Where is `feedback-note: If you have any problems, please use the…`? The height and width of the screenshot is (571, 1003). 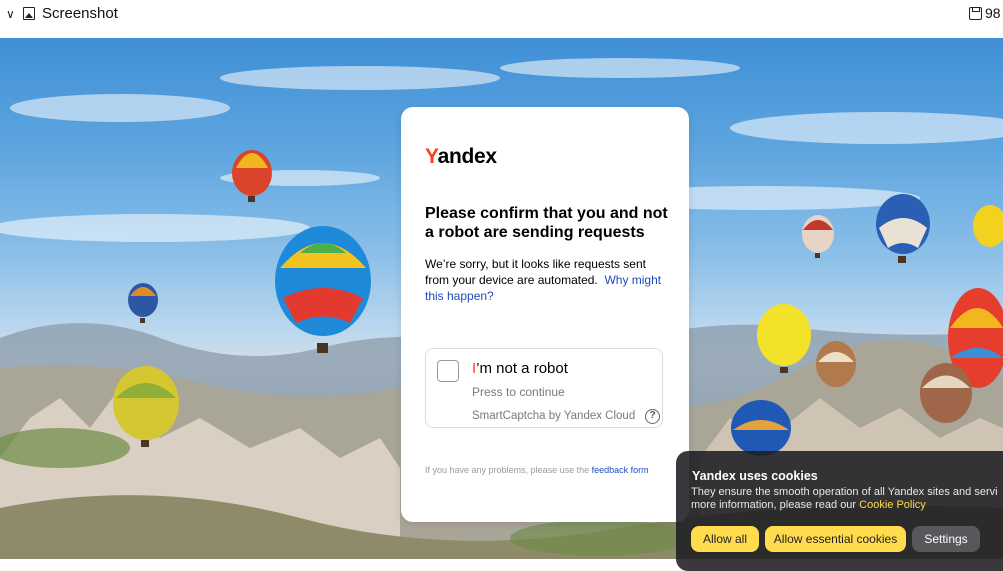
feedback-note: If you have any problems, please use the… is located at coordinates (537, 470).